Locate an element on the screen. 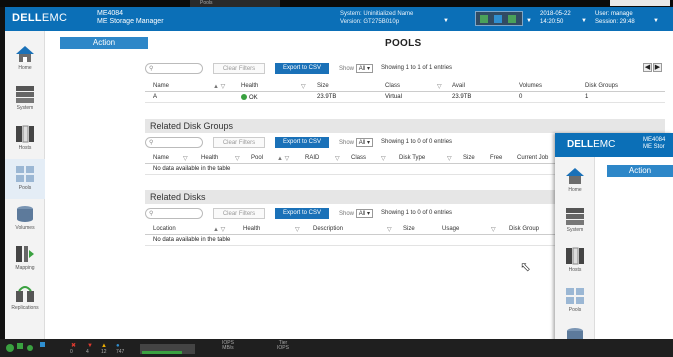  col-pool: Pool is located at coordinates (257, 158).